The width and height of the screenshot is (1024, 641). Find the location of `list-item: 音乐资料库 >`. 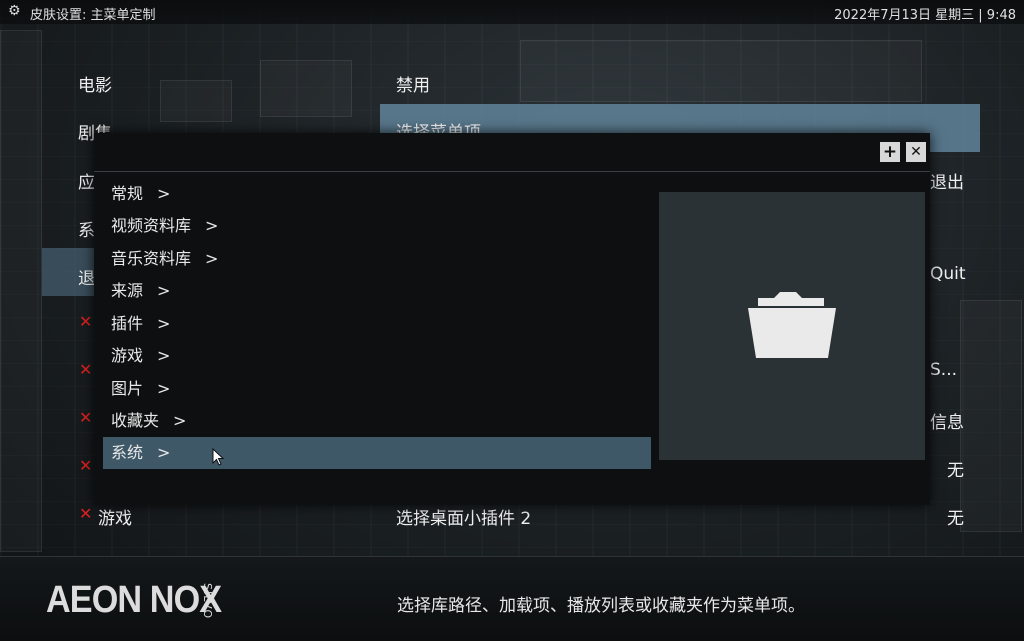

list-item: 音乐资料库 > is located at coordinates (377, 259).